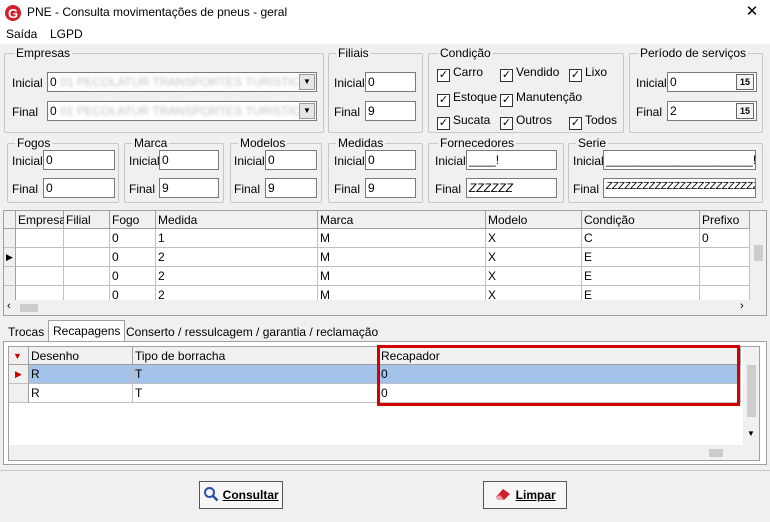  What do you see at coordinates (725, 220) in the screenshot?
I see `col-prefixo: Prefixo` at bounding box center [725, 220].